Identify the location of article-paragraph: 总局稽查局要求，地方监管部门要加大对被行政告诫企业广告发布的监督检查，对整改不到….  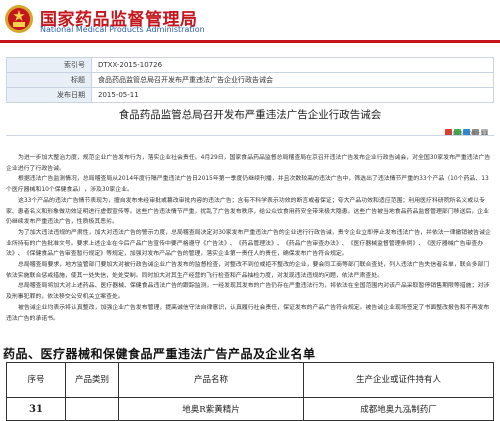
(248, 270).